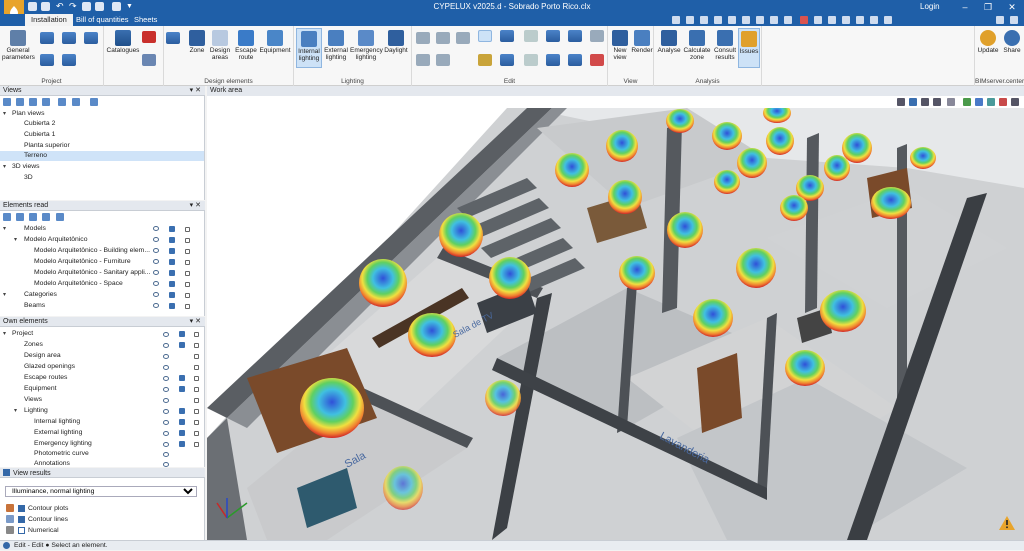  What do you see at coordinates (846, 20) in the screenshot?
I see `measure-icon` at bounding box center [846, 20].